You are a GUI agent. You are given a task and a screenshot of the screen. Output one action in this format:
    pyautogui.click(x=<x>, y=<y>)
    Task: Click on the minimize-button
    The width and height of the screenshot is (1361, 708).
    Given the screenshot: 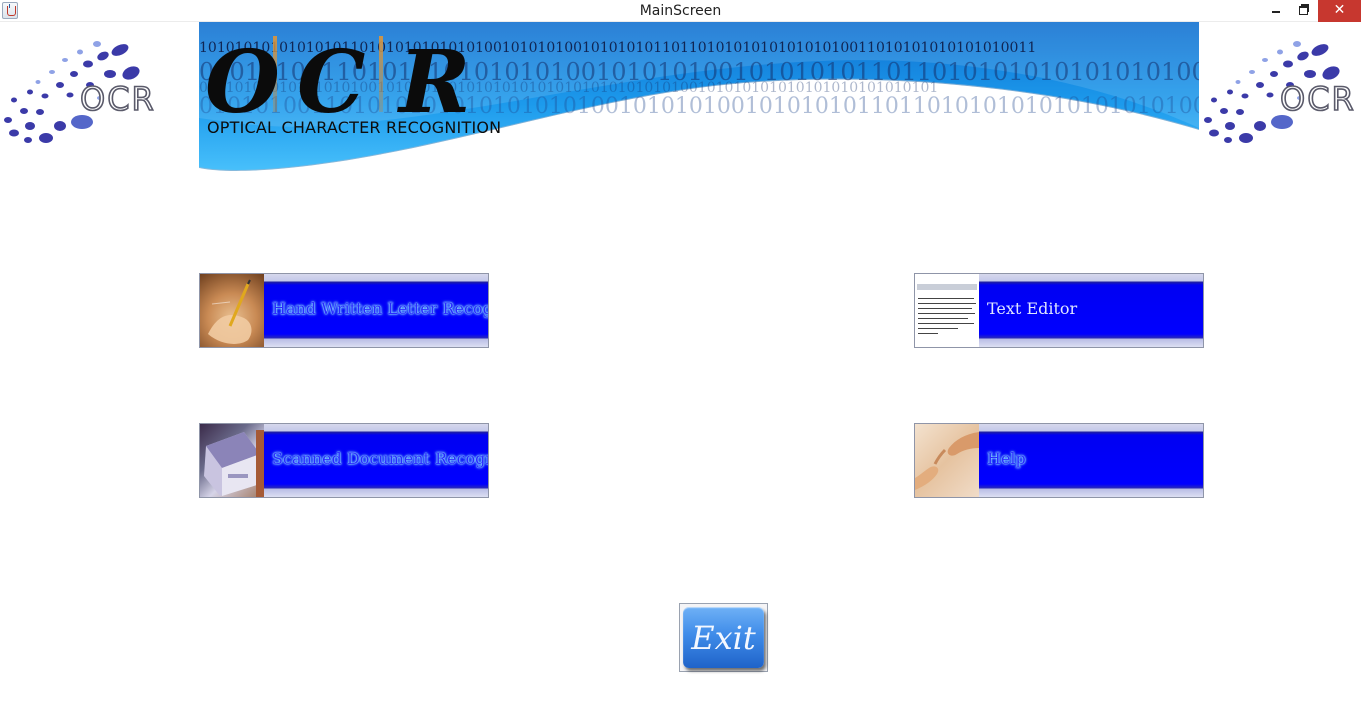 What is the action you would take?
    pyautogui.click(x=1276, y=11)
    